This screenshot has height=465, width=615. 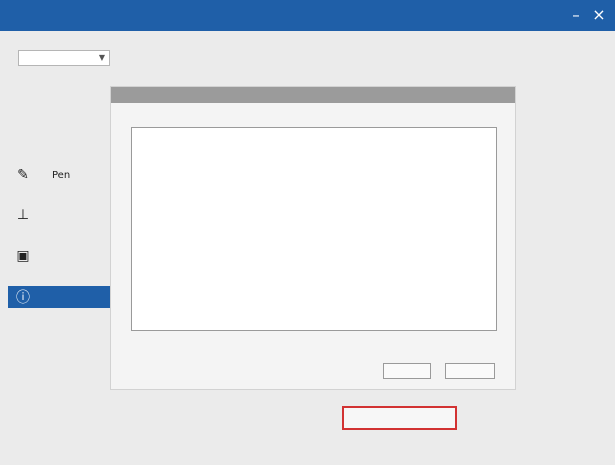 What do you see at coordinates (313, 95) in the screenshot?
I see `dialog-title-bar` at bounding box center [313, 95].